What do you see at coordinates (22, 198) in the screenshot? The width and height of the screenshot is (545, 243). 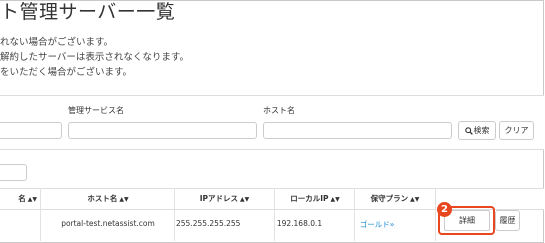 I see `column-header-label: 名` at bounding box center [22, 198].